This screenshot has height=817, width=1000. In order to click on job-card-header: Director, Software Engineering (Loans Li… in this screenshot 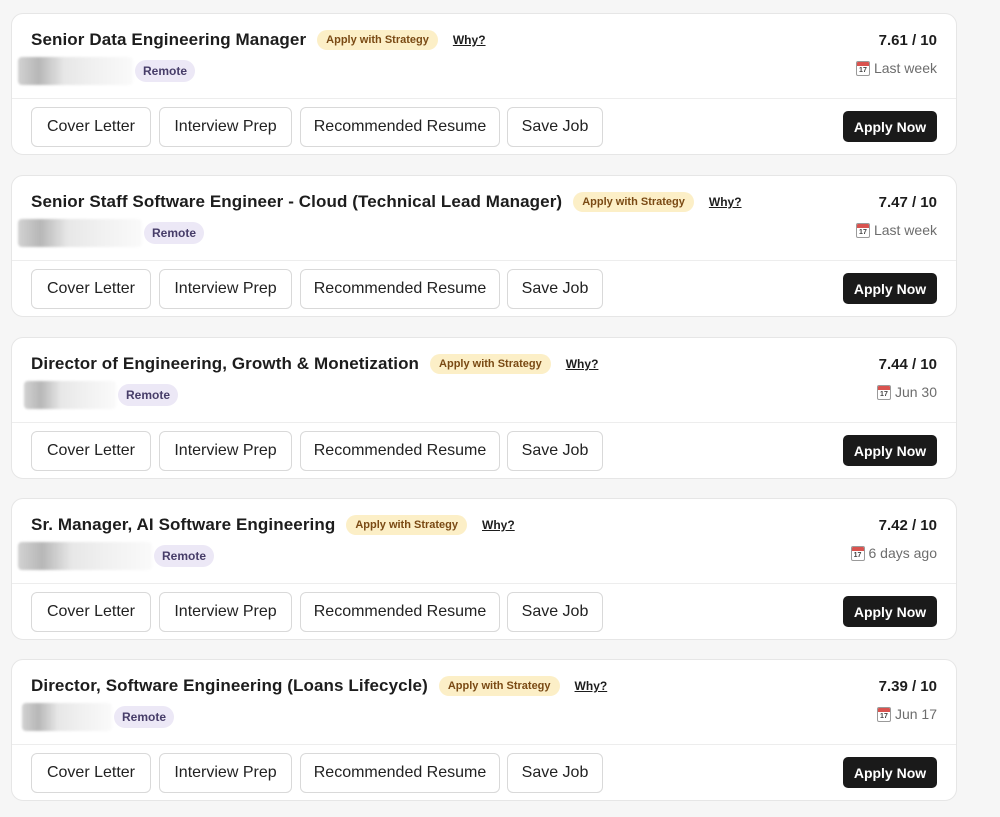, I will do `click(484, 702)`.